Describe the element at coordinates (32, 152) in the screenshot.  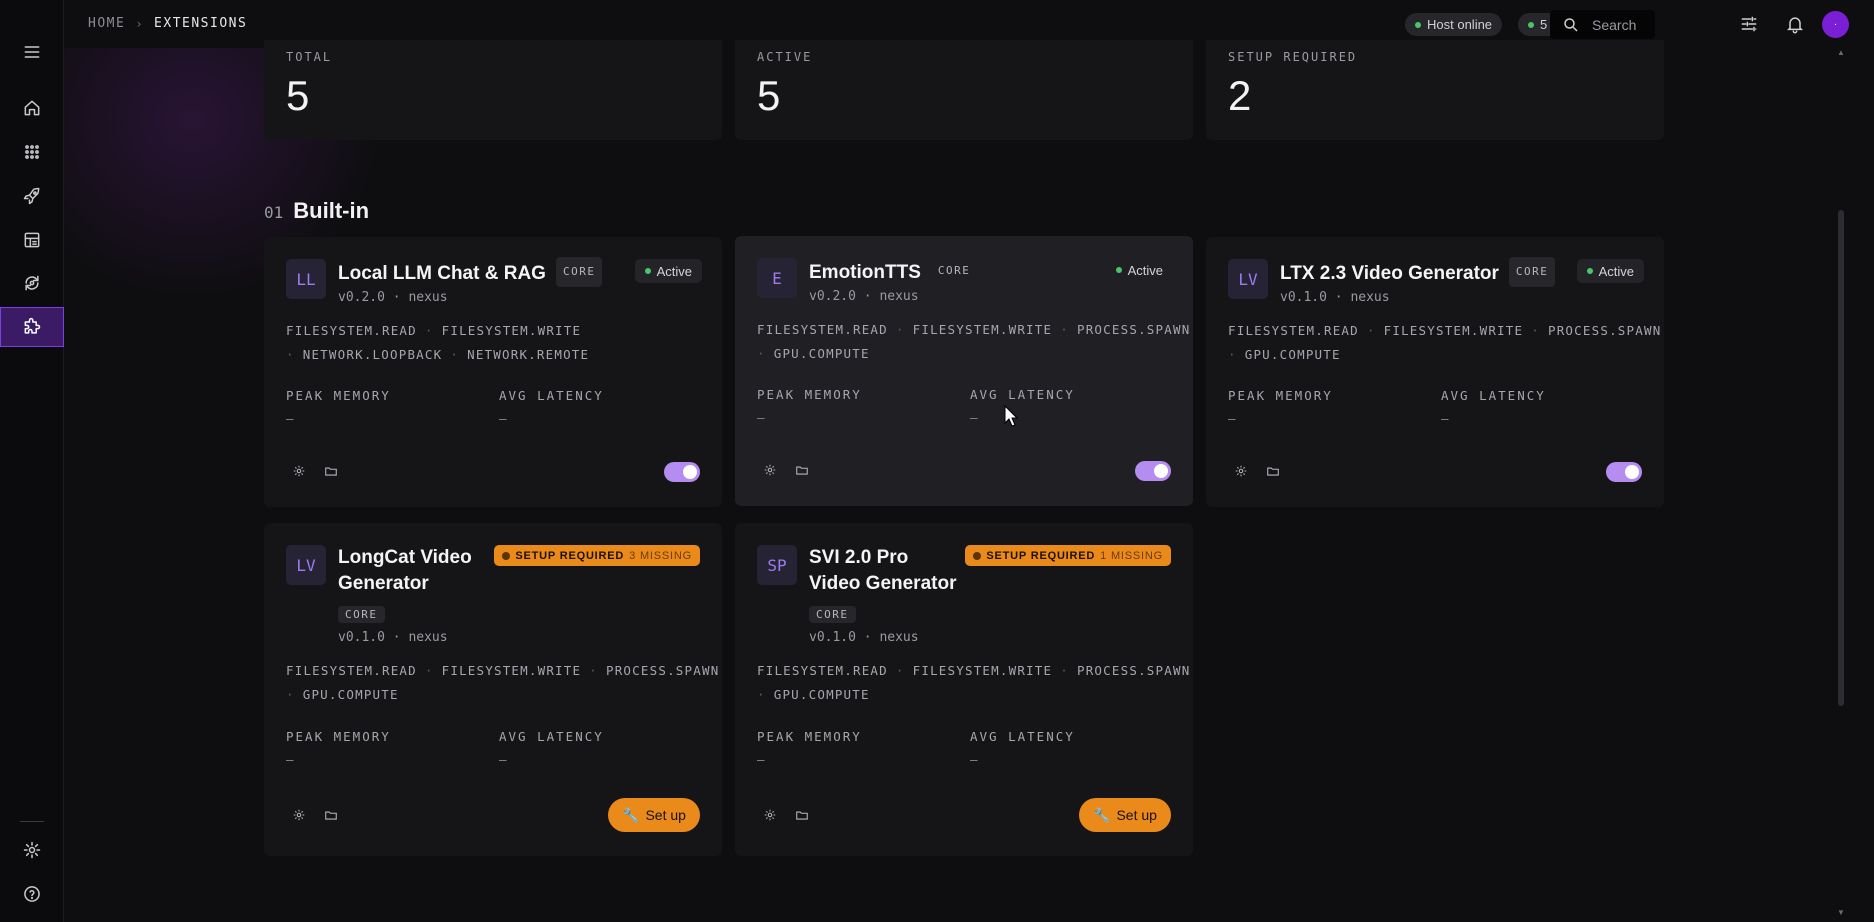
I see `sidebar-item-apps` at that location.